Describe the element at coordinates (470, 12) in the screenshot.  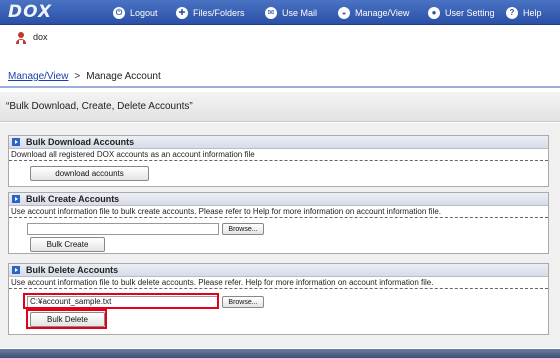
I see `nav-user-setting-label: User Setting` at that location.